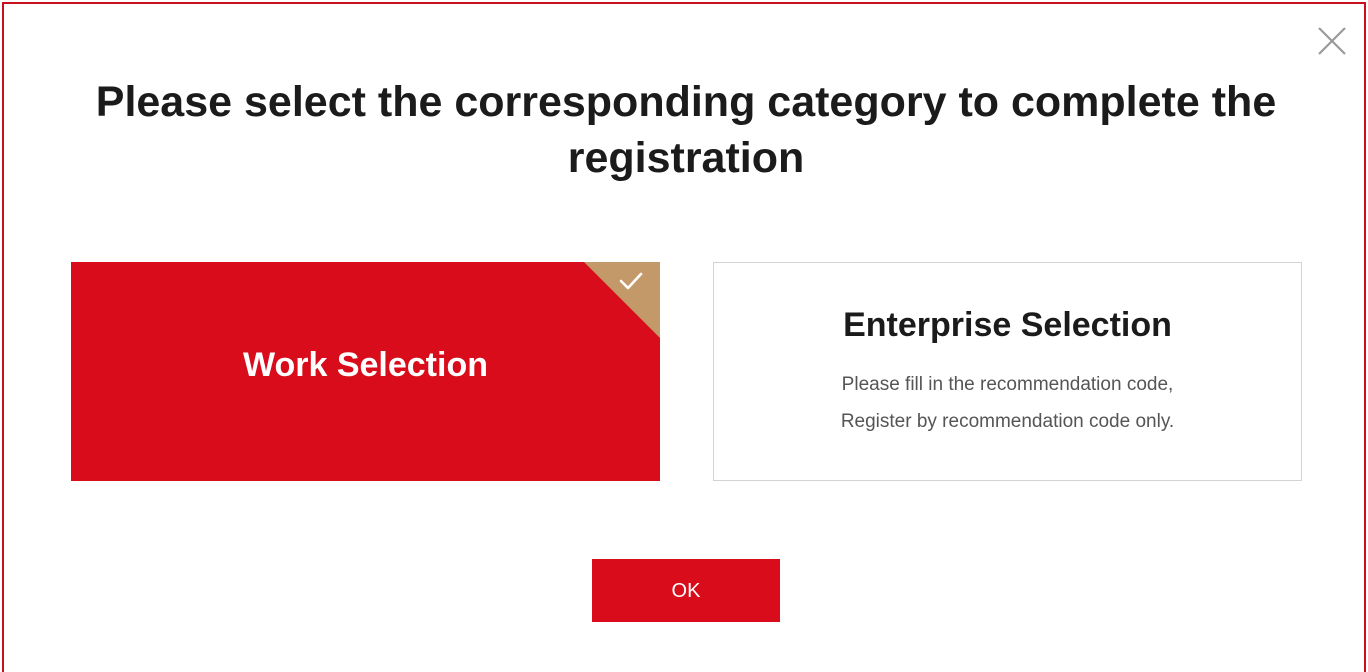 Image resolution: width=1368 pixels, height=672 pixels. I want to click on enterprise-description-line-2: Register by recommendation code only., so click(1007, 421).